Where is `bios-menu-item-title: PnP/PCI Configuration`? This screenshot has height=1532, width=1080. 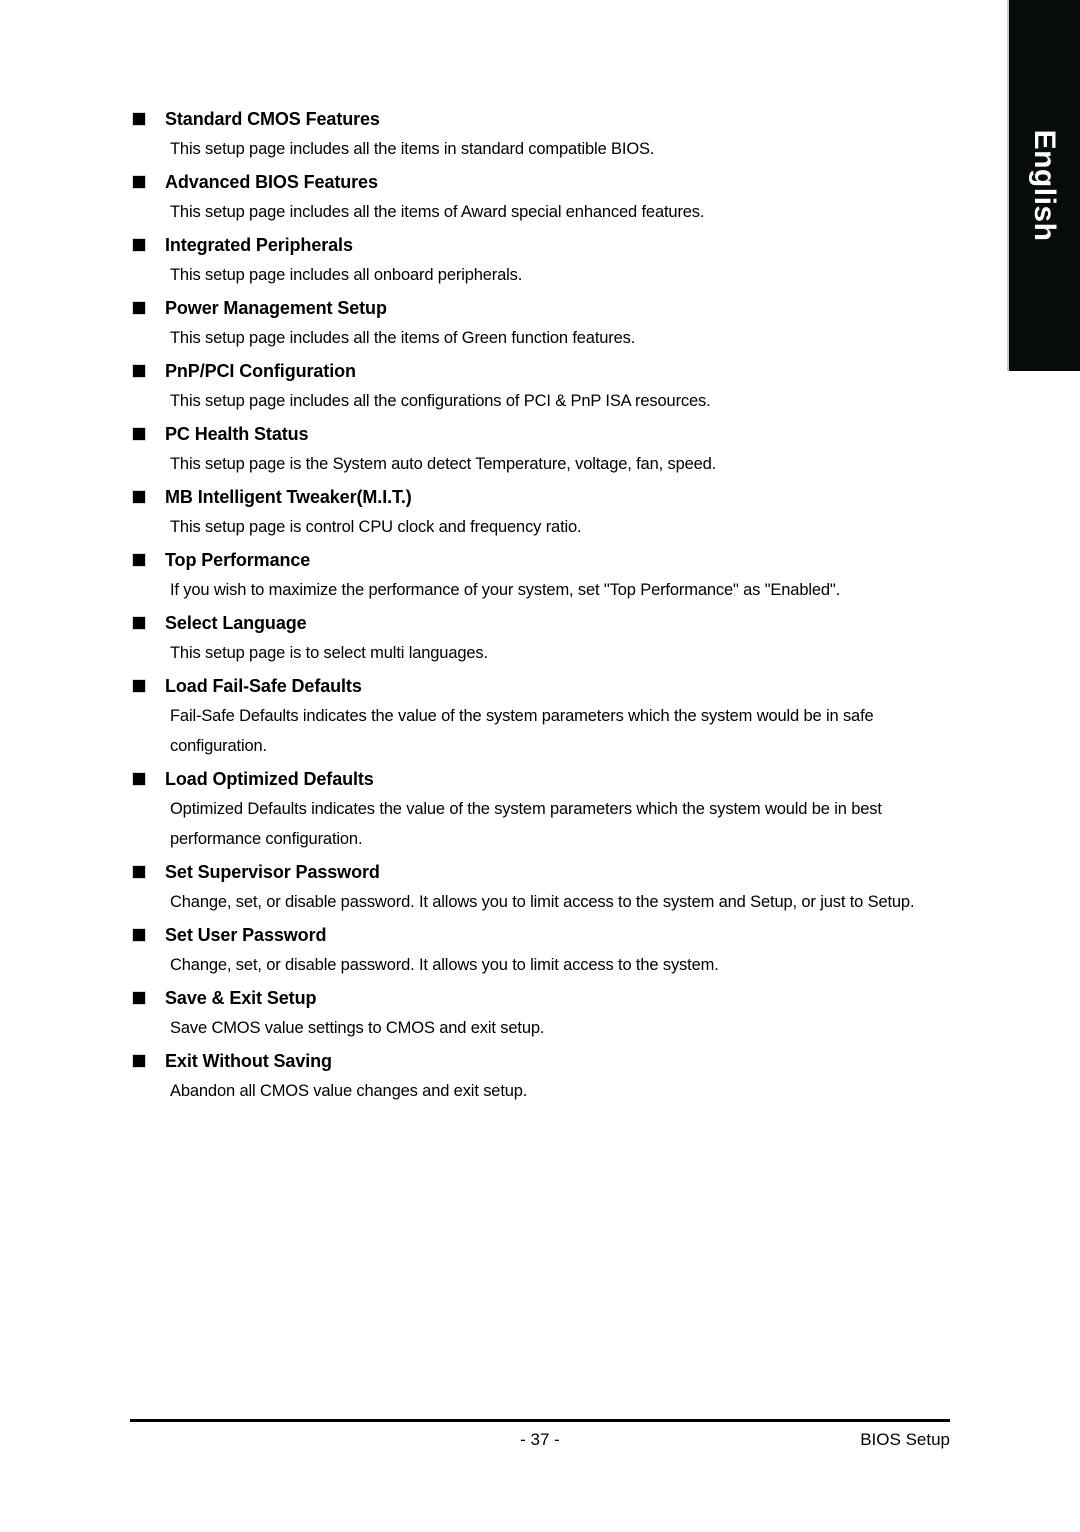
bios-menu-item-title: PnP/PCI Configuration is located at coordinates (260, 371).